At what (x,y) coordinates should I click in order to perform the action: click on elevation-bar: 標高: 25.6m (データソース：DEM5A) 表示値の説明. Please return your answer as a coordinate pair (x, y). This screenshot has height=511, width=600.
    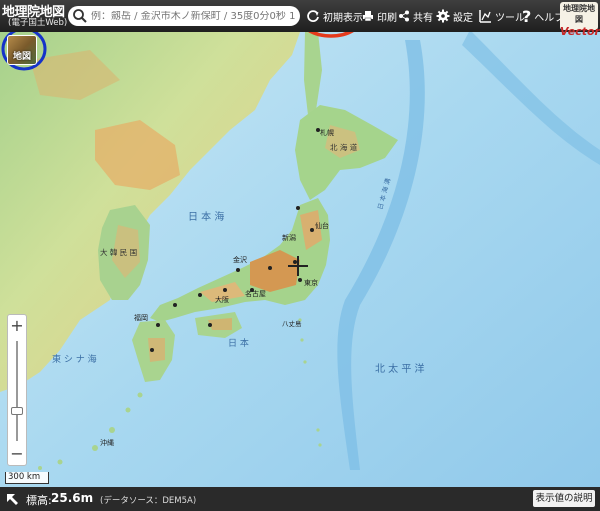
    Looking at the image, I should click on (300, 499).